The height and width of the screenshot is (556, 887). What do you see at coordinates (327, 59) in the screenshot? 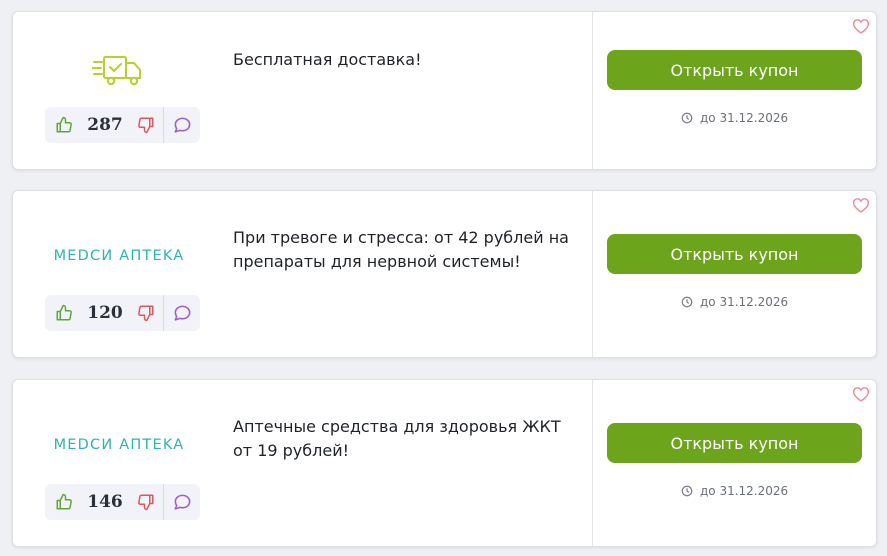
I see `coupon-title: Бесплатная доставка!` at bounding box center [327, 59].